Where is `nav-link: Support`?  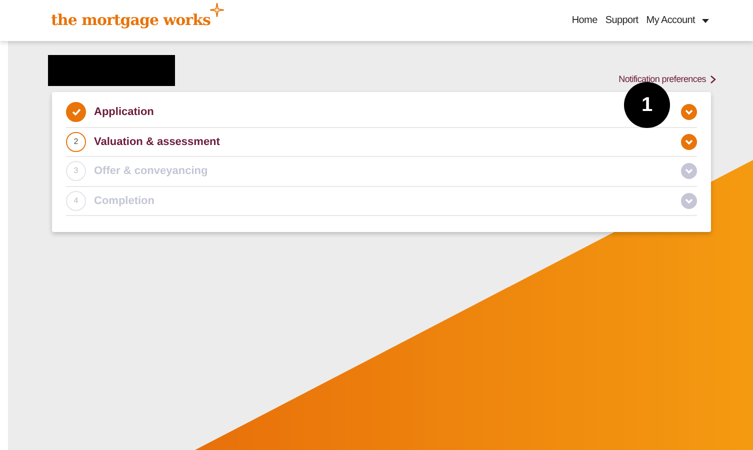
nav-link: Support is located at coordinates (621, 20).